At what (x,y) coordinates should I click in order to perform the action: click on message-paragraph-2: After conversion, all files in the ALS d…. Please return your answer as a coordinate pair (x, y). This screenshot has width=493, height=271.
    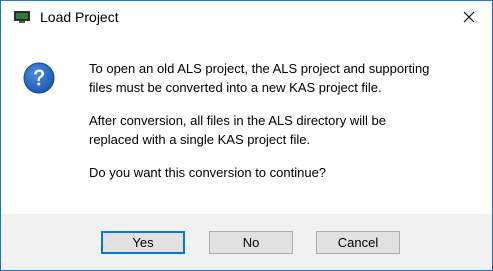
    Looking at the image, I should click on (237, 130).